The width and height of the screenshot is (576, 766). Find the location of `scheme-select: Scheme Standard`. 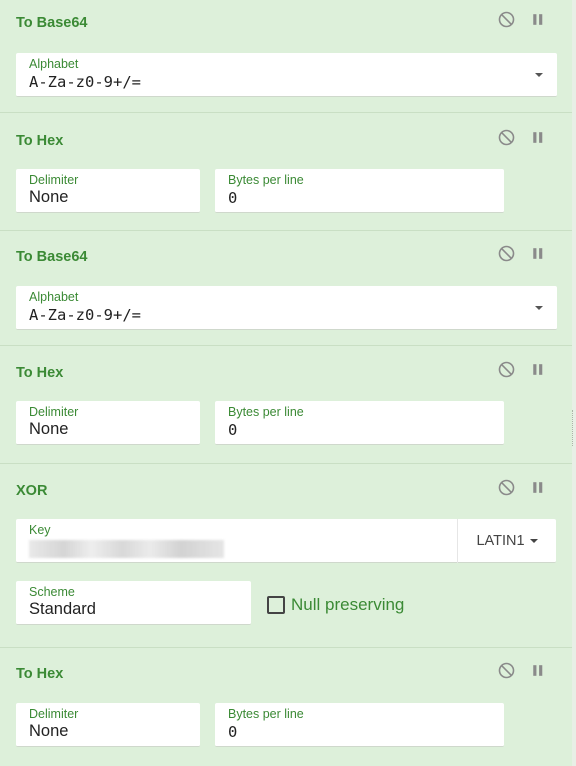

scheme-select: Scheme Standard is located at coordinates (133, 603).